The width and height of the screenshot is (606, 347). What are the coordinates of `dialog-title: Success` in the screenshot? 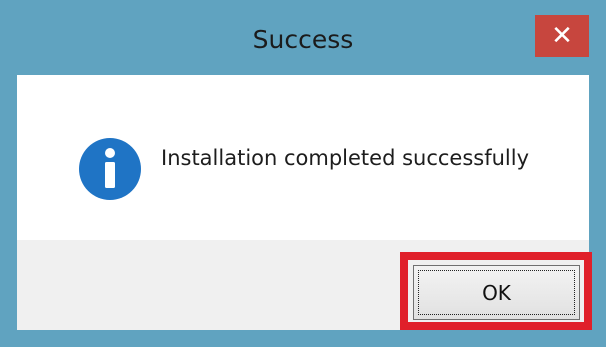 It's located at (303, 39).